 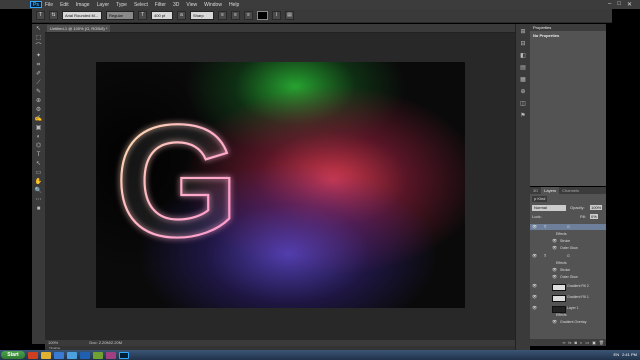 What do you see at coordinates (569, 342) in the screenshot?
I see `add-style-icon: fx` at bounding box center [569, 342].